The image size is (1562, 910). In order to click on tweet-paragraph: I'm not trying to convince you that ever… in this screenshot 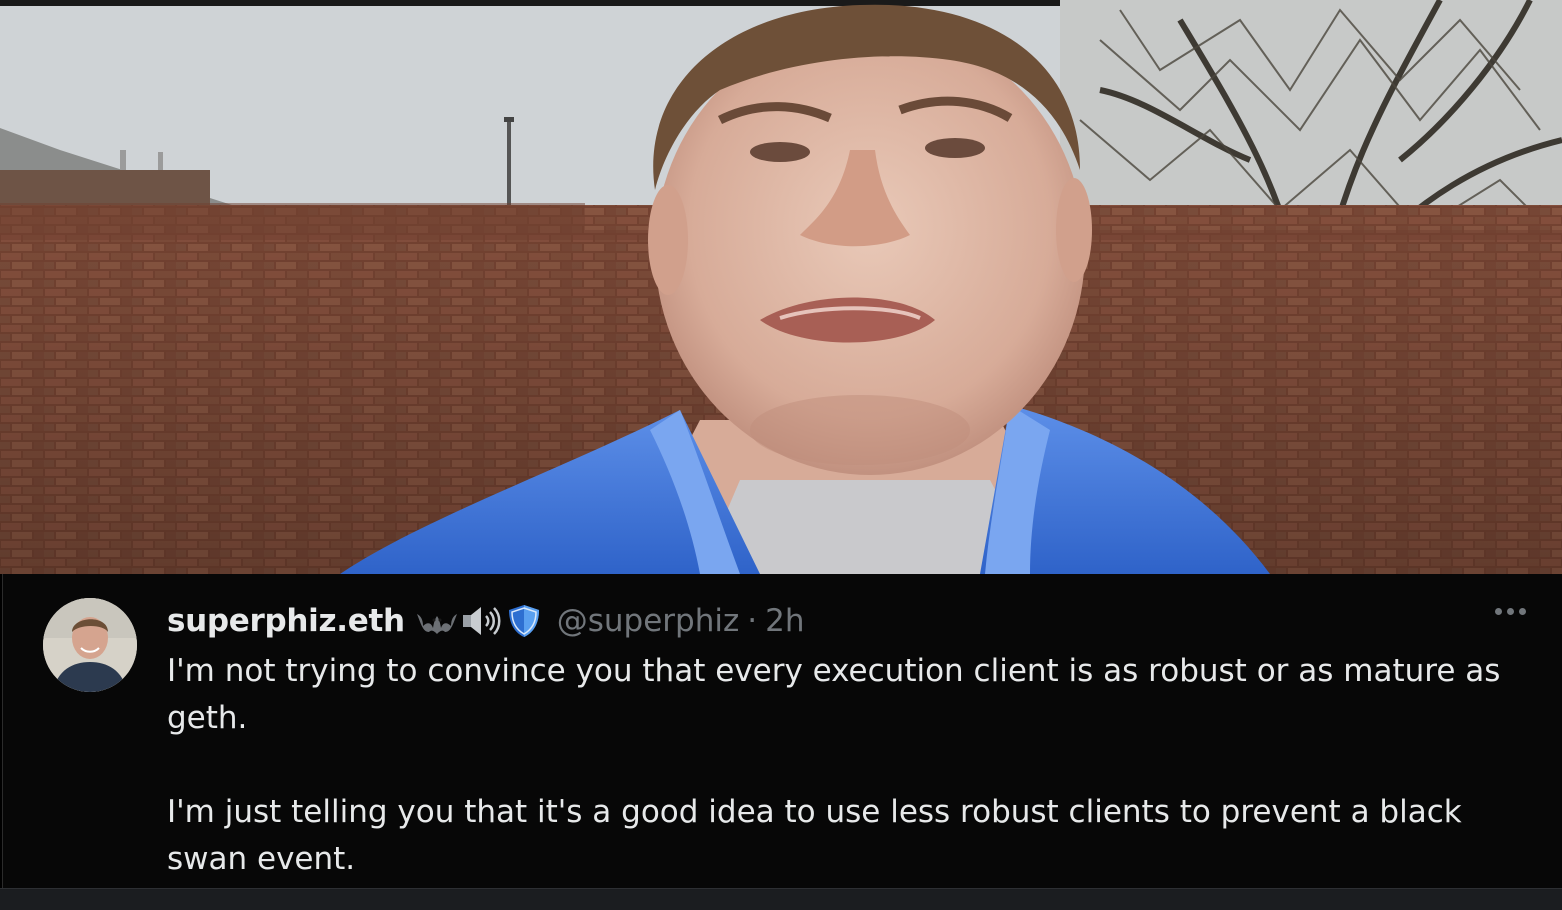, I will do `click(834, 694)`.